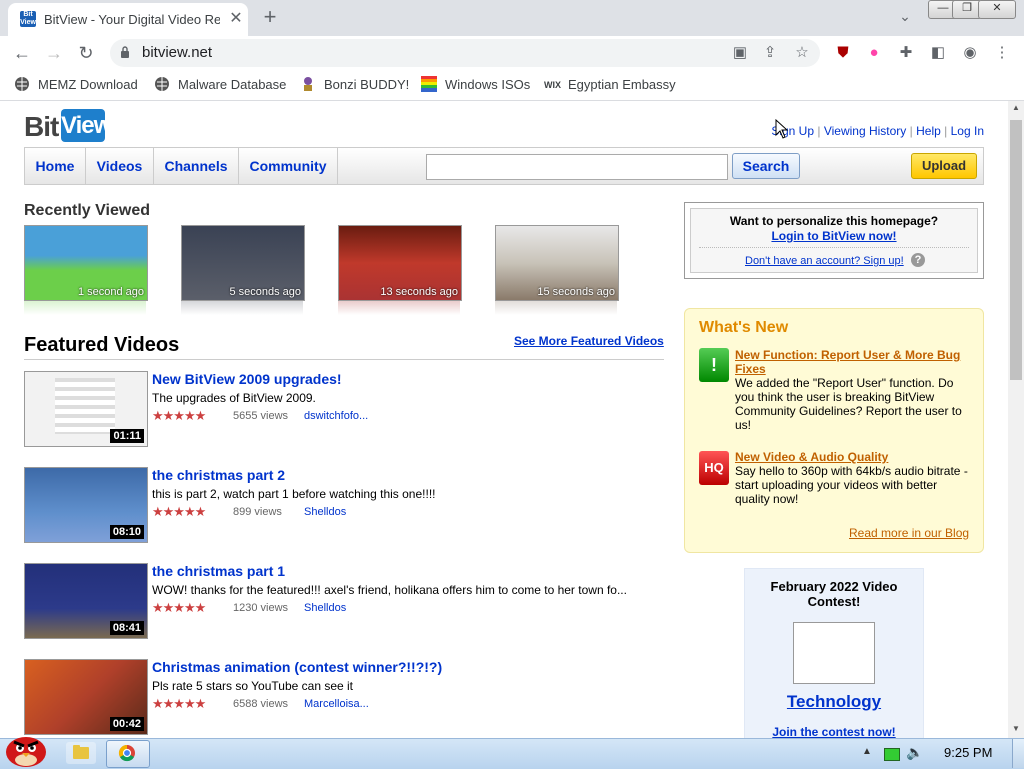 The height and width of the screenshot is (769, 1024). I want to click on recent-thumb: 13 seconds ago, so click(400, 263).